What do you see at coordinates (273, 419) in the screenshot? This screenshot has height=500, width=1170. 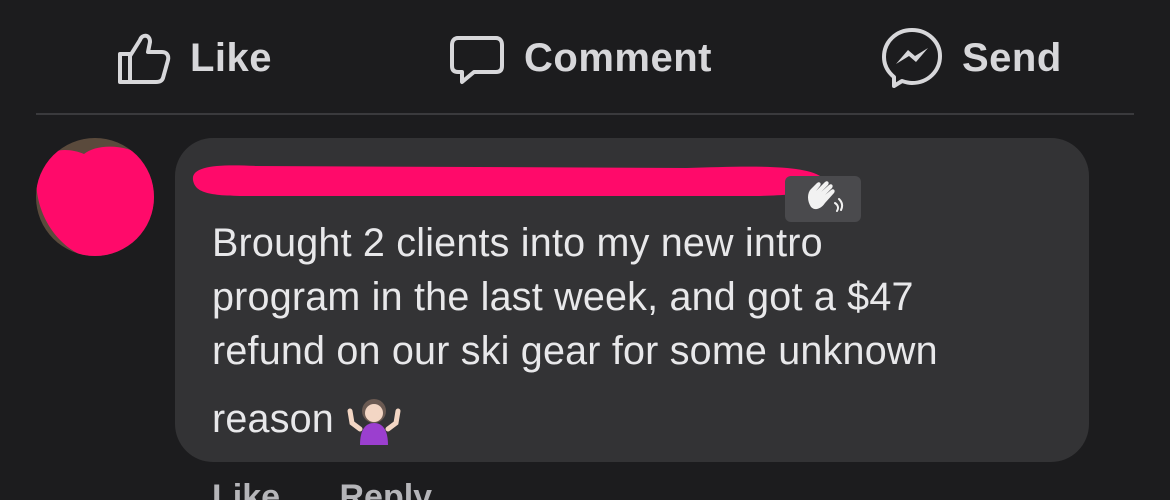 I see `comment-line: reason` at bounding box center [273, 419].